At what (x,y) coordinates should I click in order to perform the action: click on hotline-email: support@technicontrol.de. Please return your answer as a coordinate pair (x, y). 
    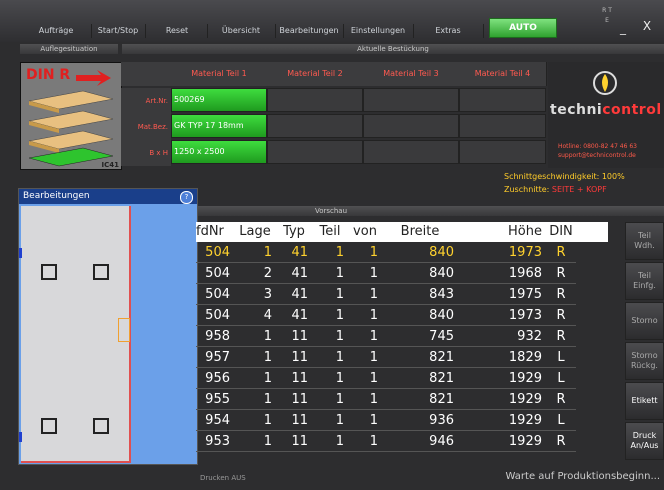
    Looking at the image, I should click on (597, 155).